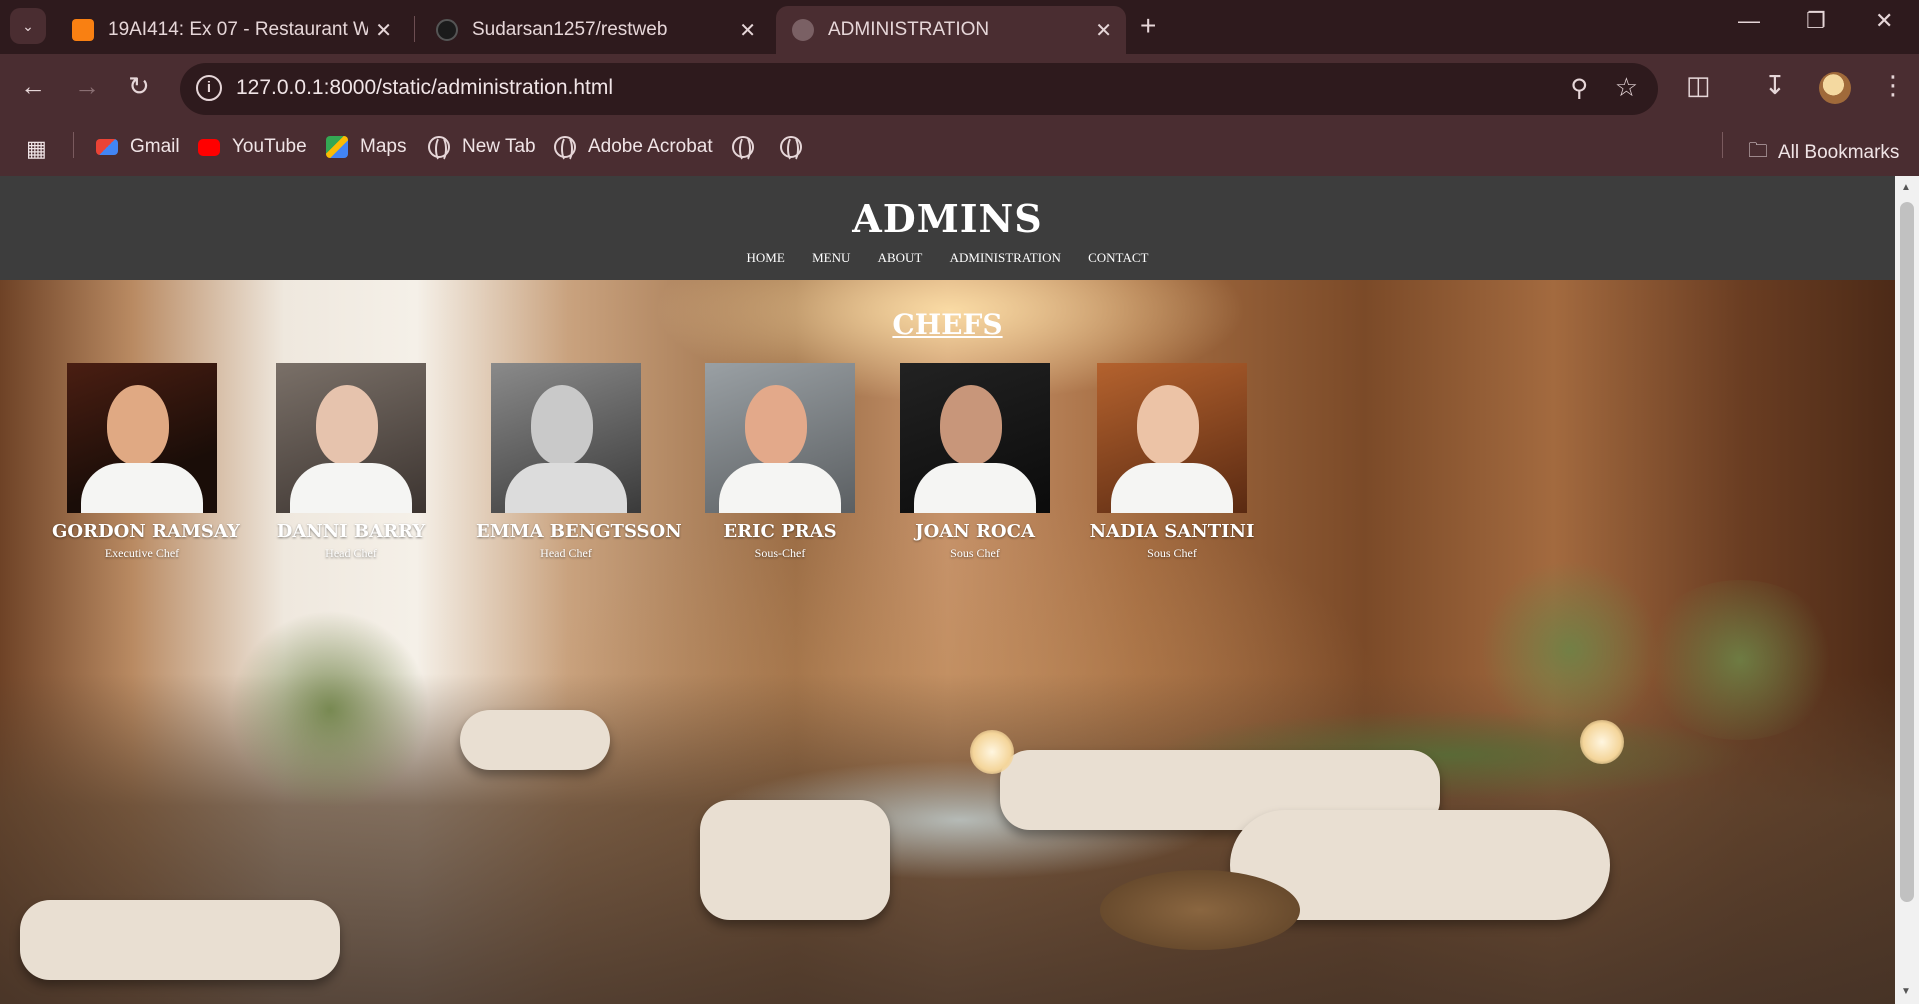 The image size is (1919, 1004). I want to click on all-bookmarks-label: All Bookmarks, so click(1839, 152).